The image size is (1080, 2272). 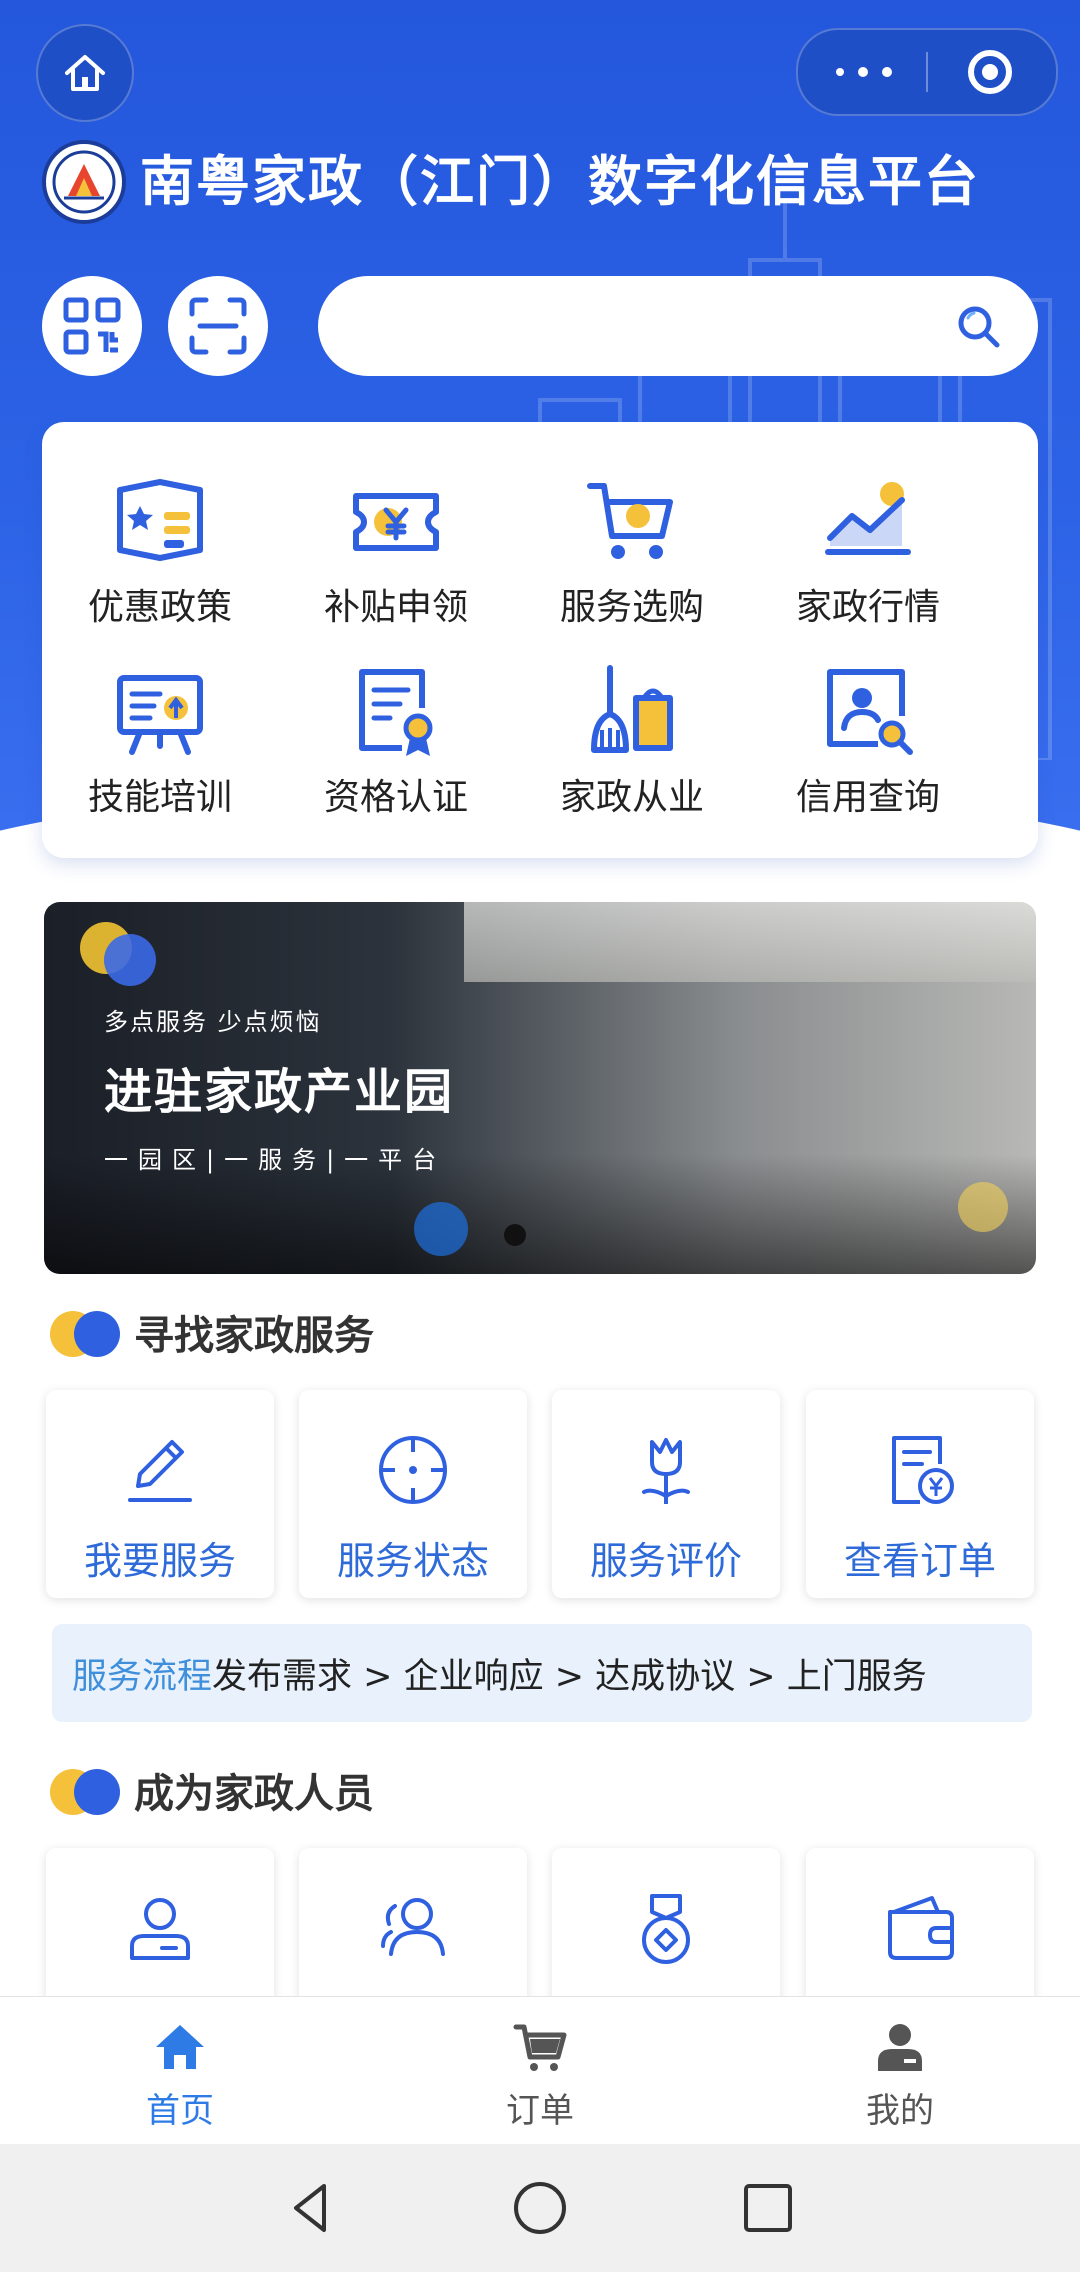 I want to click on home-button, so click(x=85, y=73).